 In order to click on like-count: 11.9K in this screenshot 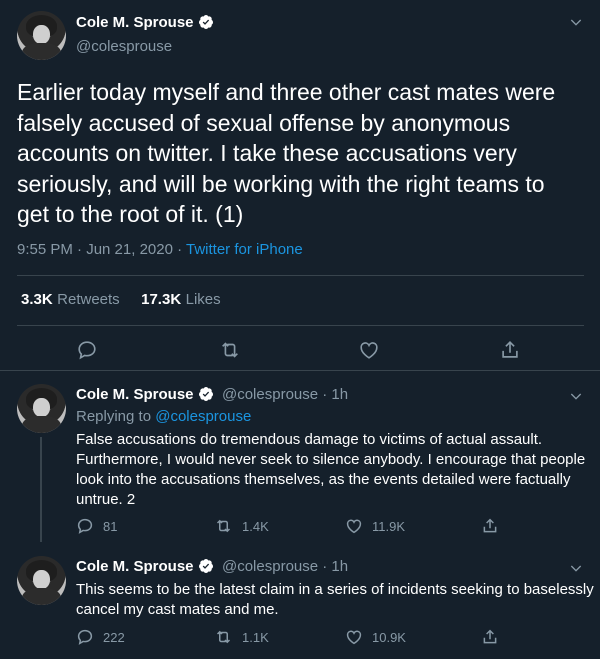, I will do `click(389, 526)`.